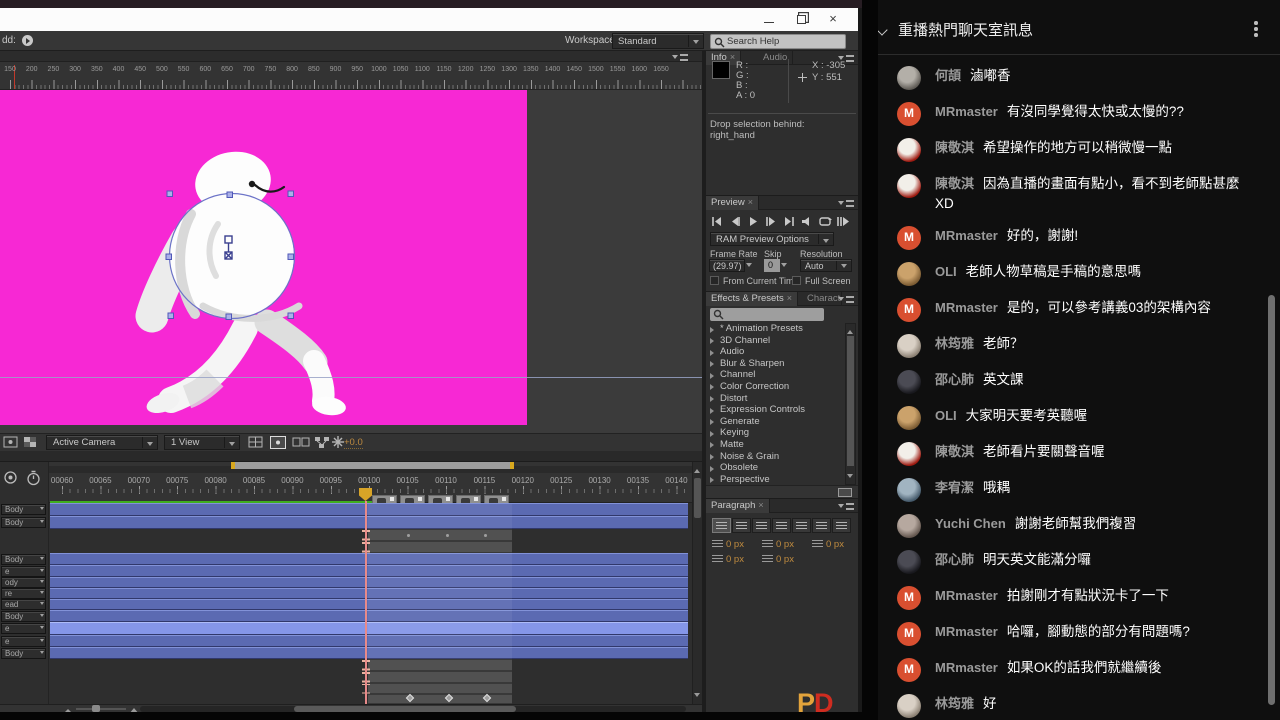 The width and height of the screenshot is (1280, 720). I want to click on current-view-icon, so click(278, 442).